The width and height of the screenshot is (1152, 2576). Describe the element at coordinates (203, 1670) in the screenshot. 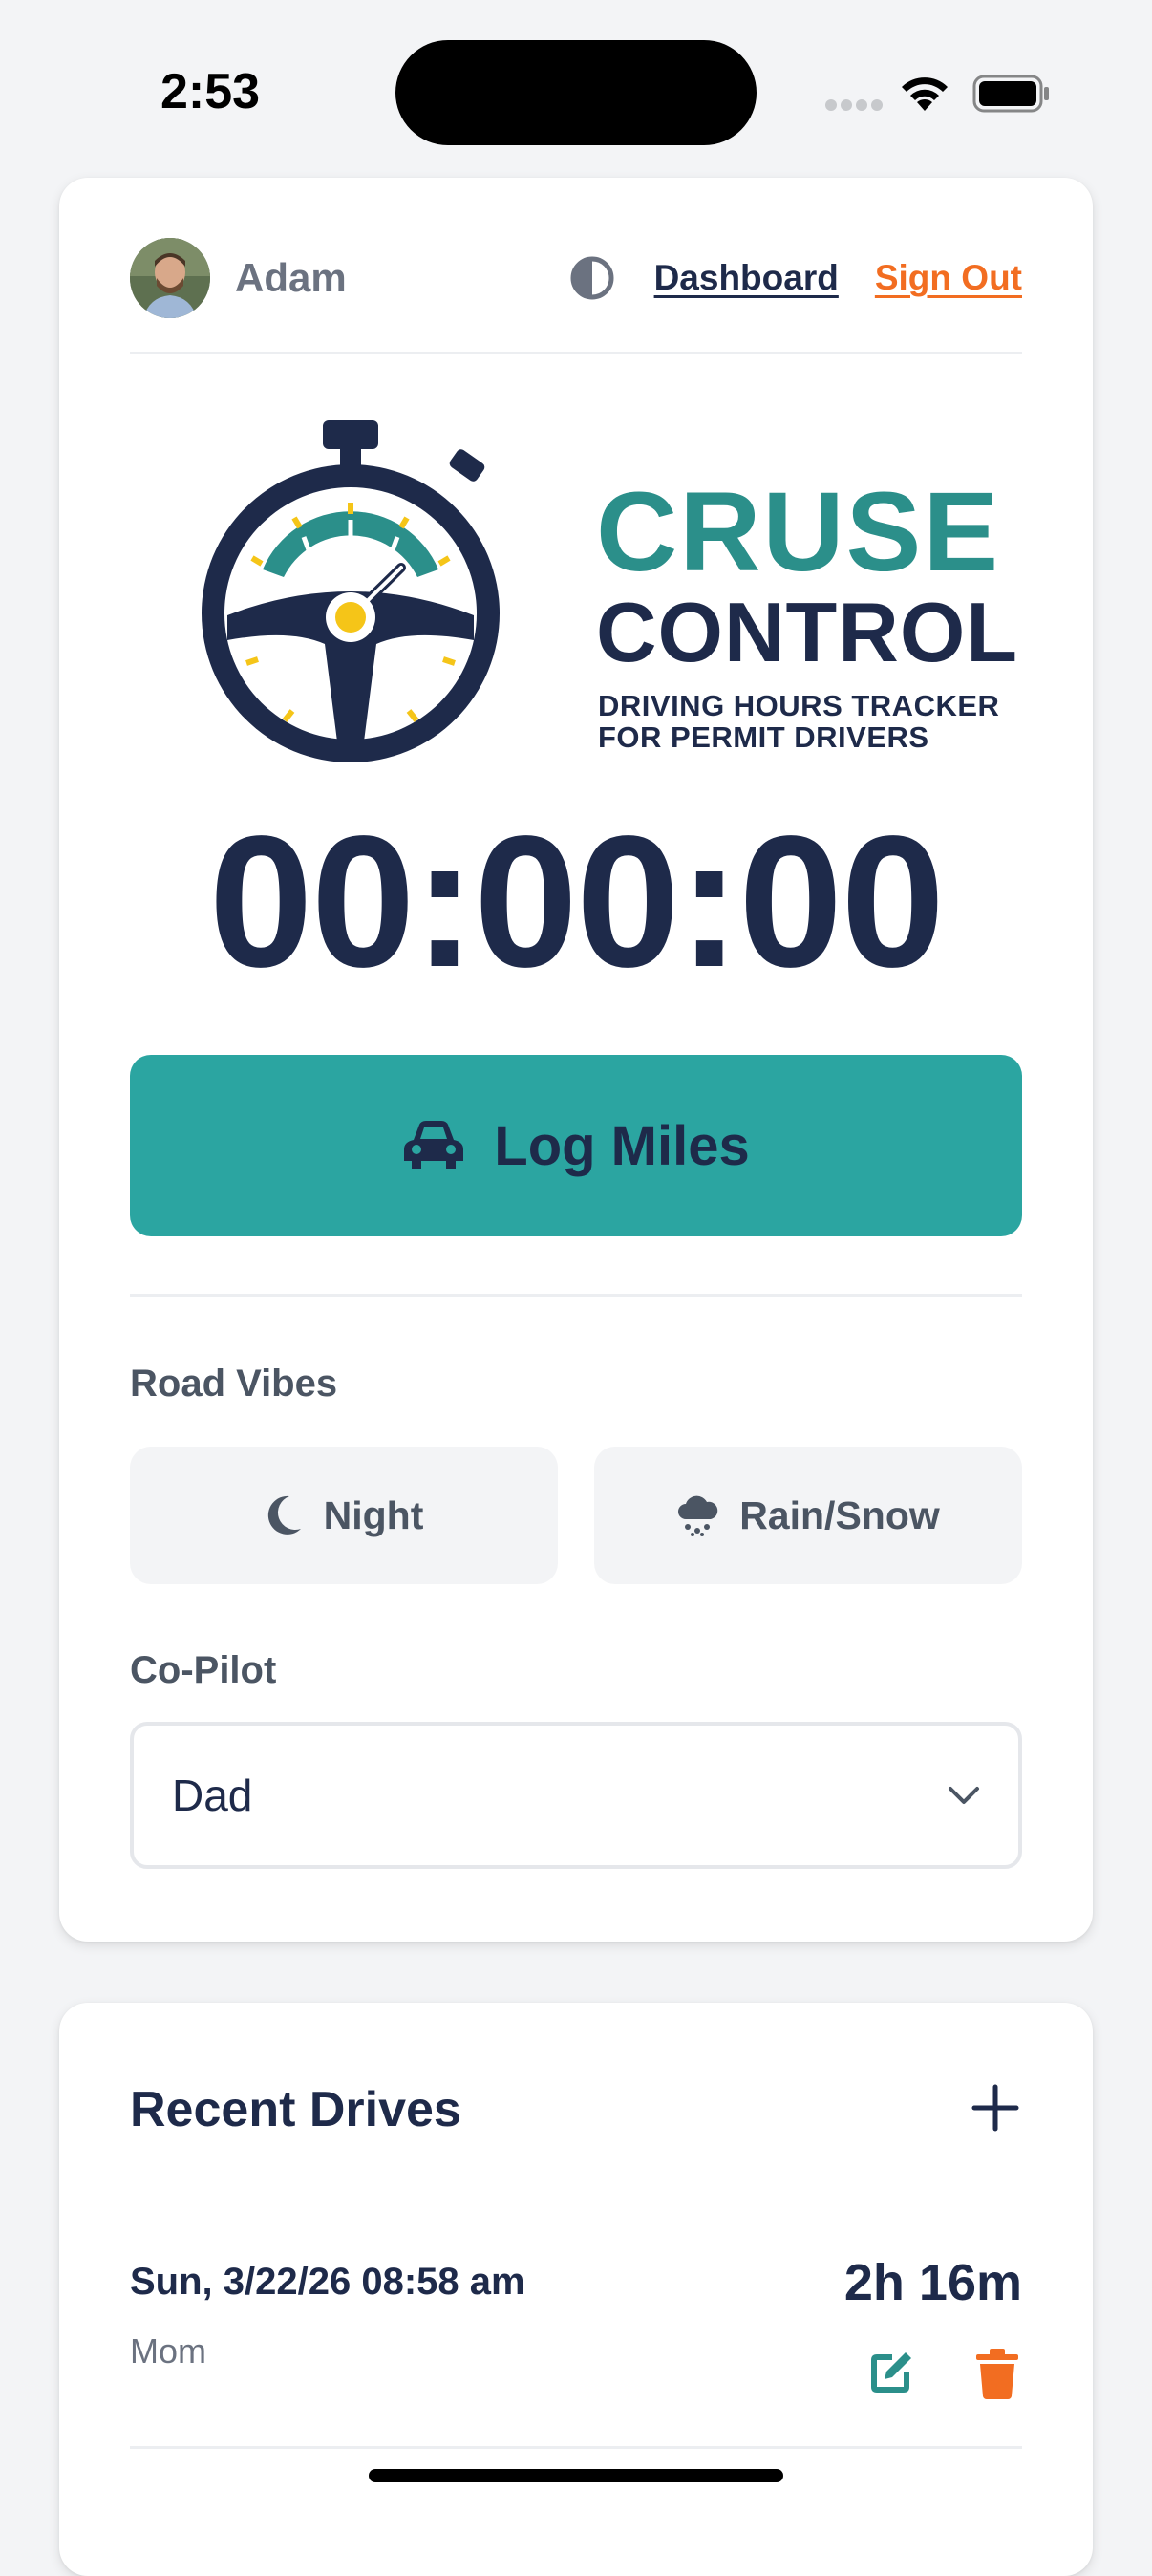

I see `co-pilot-label: Co-Pilot` at that location.